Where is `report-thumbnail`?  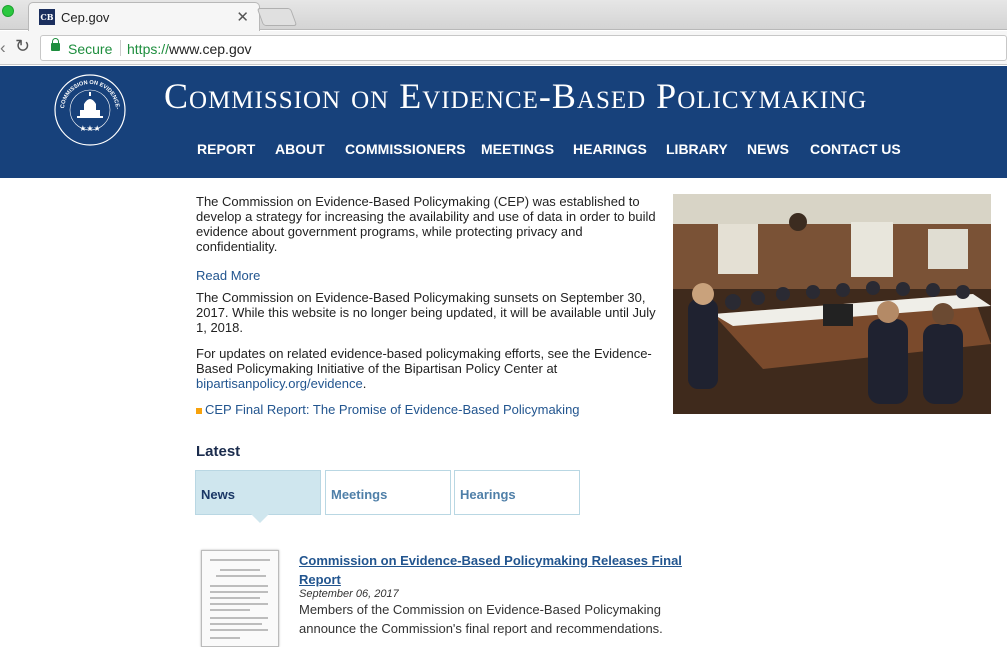 report-thumbnail is located at coordinates (240, 598).